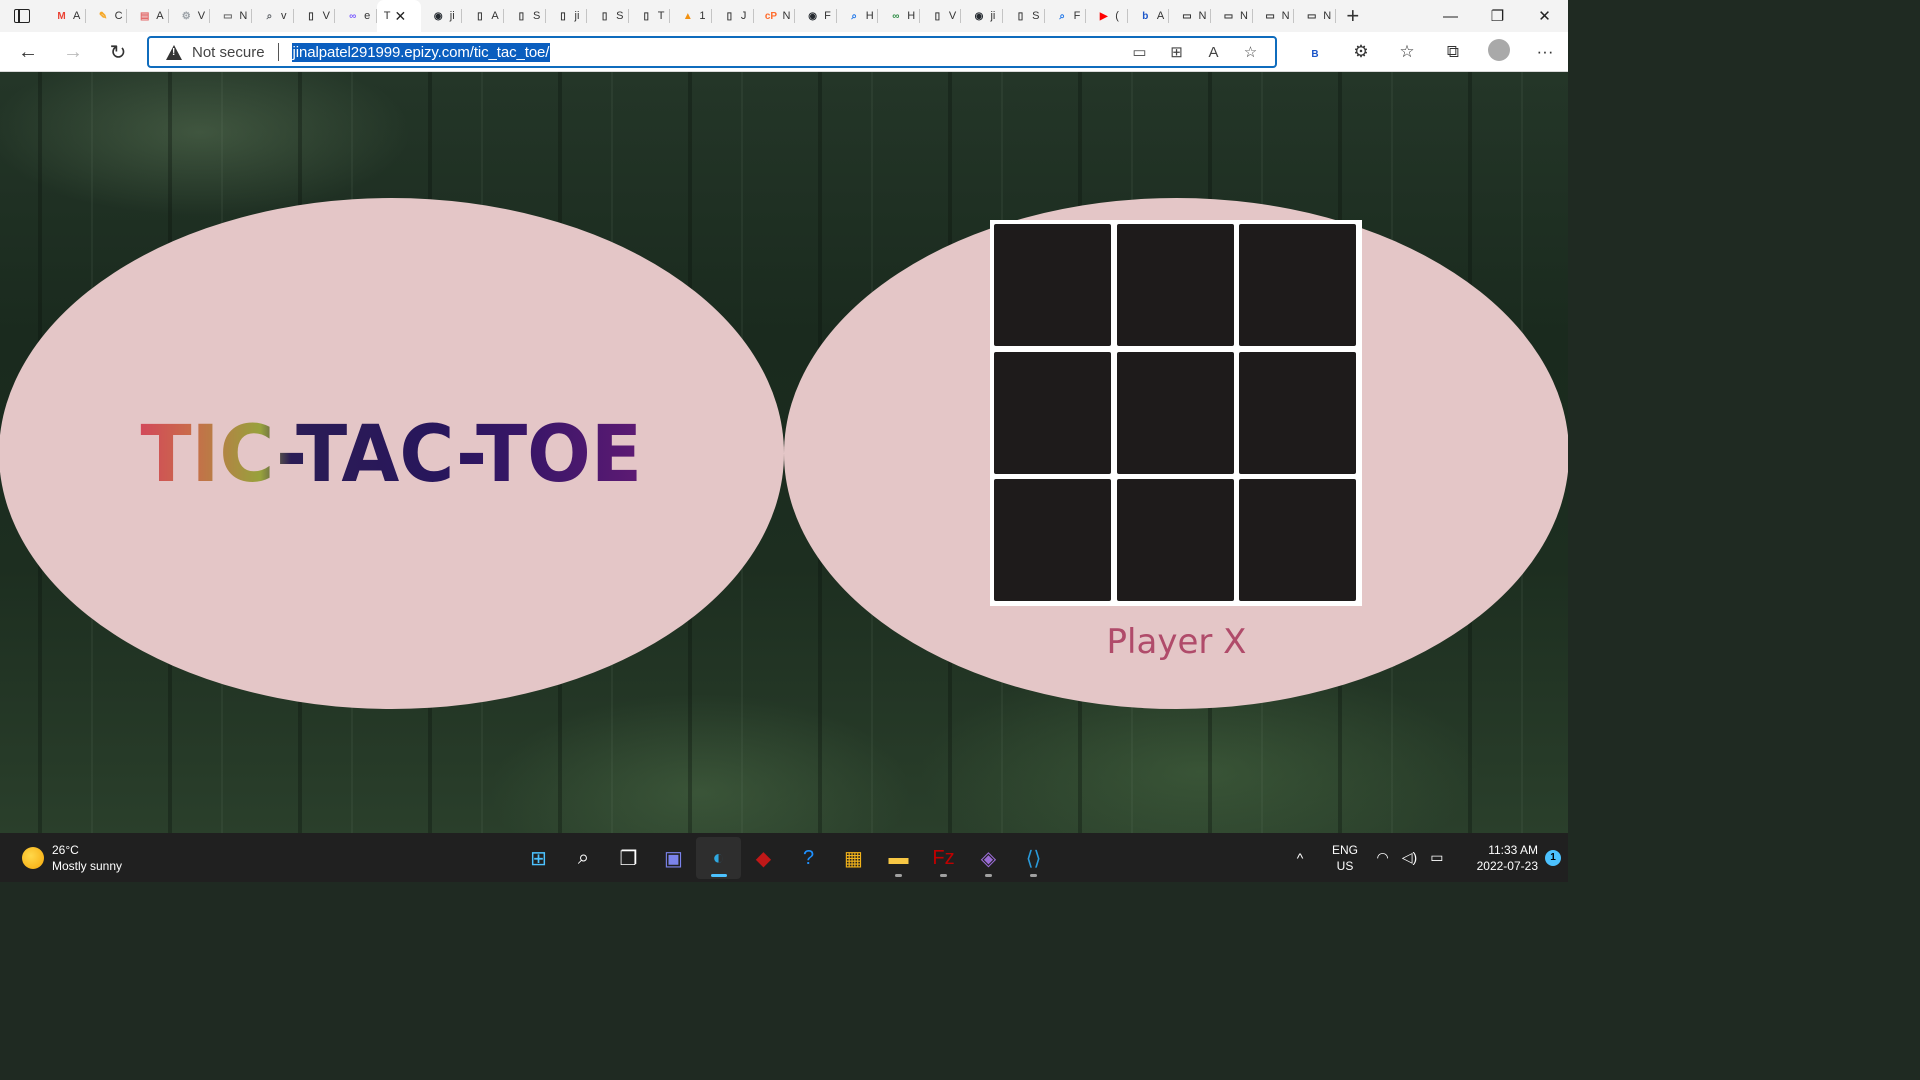 Image resolution: width=1920 pixels, height=1080 pixels. What do you see at coordinates (943, 858) in the screenshot?
I see `taskbar-filezilla-button: Fz` at bounding box center [943, 858].